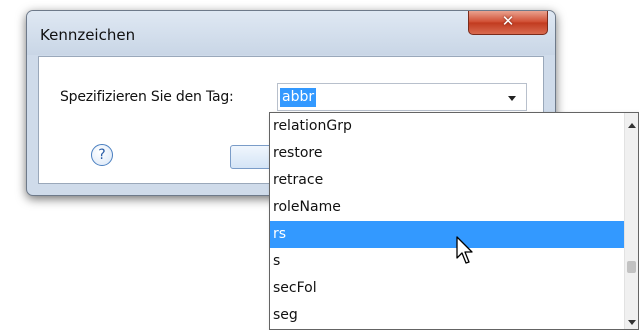  I want to click on title-bar: Kennzeichen ✕, so click(291, 33).